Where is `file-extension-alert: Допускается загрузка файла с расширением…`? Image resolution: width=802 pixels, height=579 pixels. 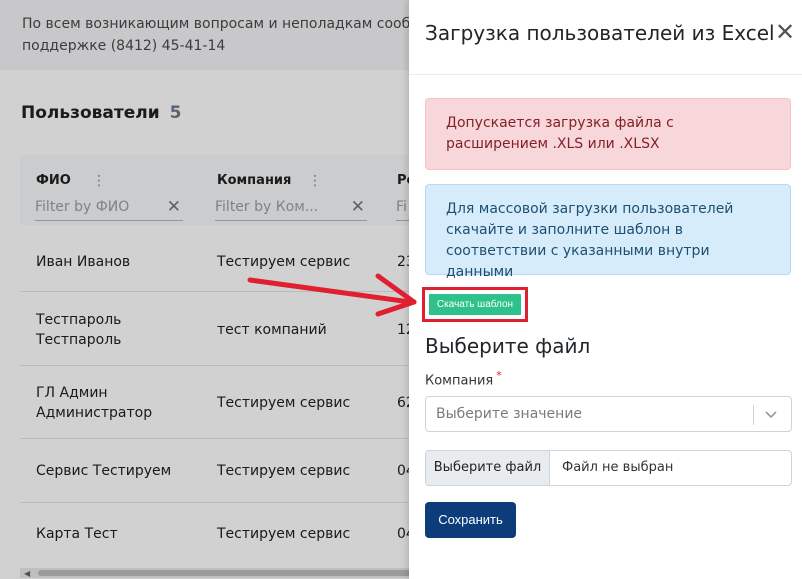 file-extension-alert: Допускается загрузка файла с расширением… is located at coordinates (608, 134).